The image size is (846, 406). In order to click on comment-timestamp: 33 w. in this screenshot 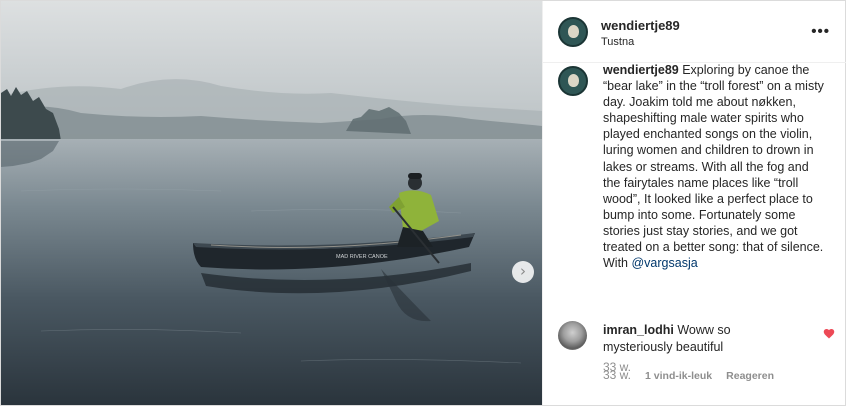, I will do `click(617, 375)`.